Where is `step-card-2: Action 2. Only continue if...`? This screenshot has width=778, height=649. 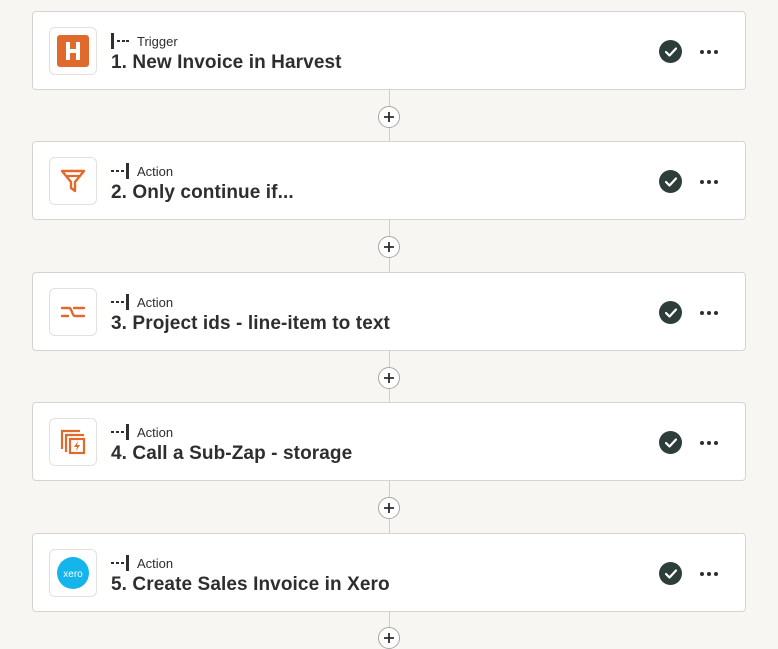 step-card-2: Action 2. Only continue if... is located at coordinates (389, 180).